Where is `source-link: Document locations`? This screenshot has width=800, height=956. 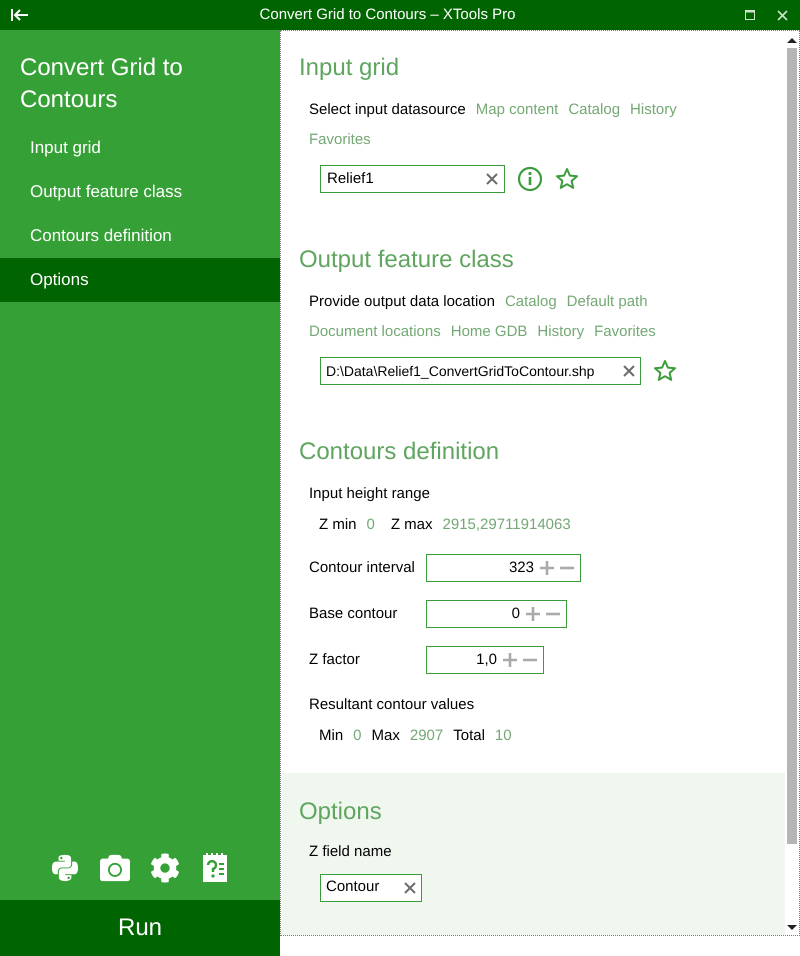
source-link: Document locations is located at coordinates (375, 332).